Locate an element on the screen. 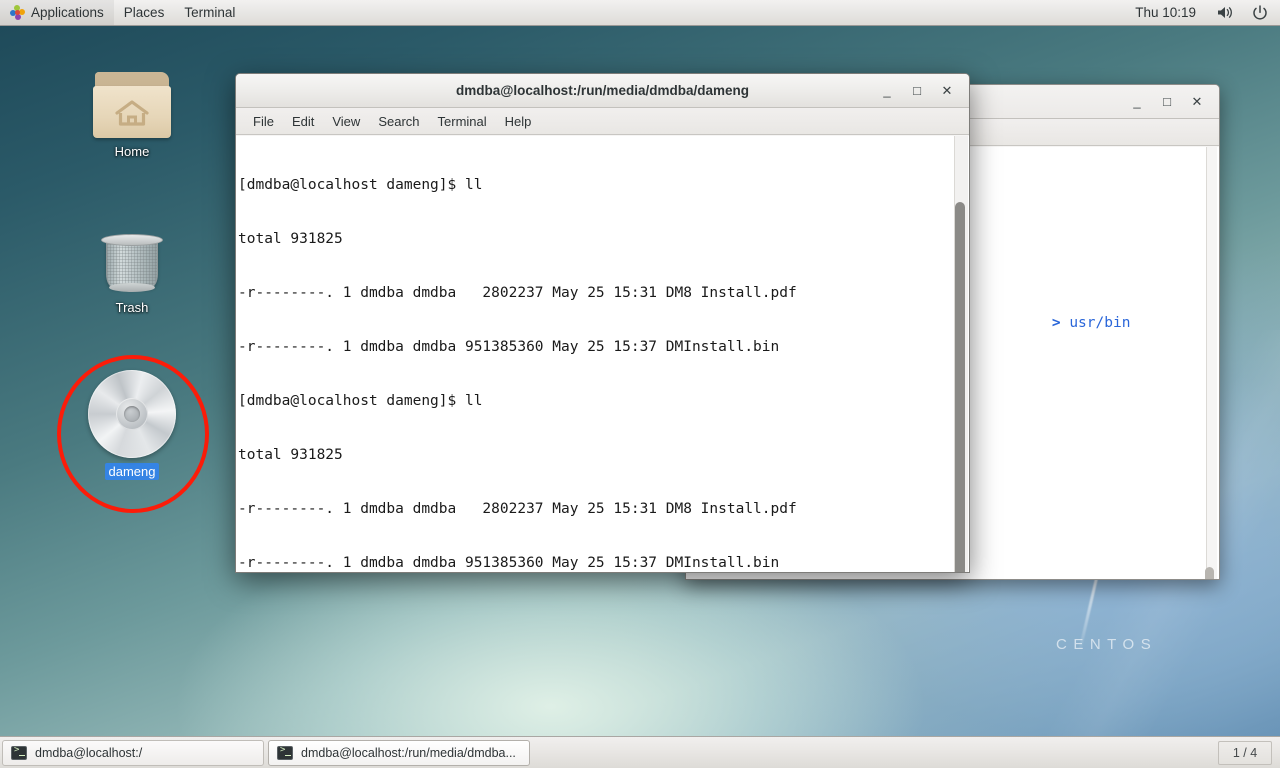  power-icon is located at coordinates (1261, 12).